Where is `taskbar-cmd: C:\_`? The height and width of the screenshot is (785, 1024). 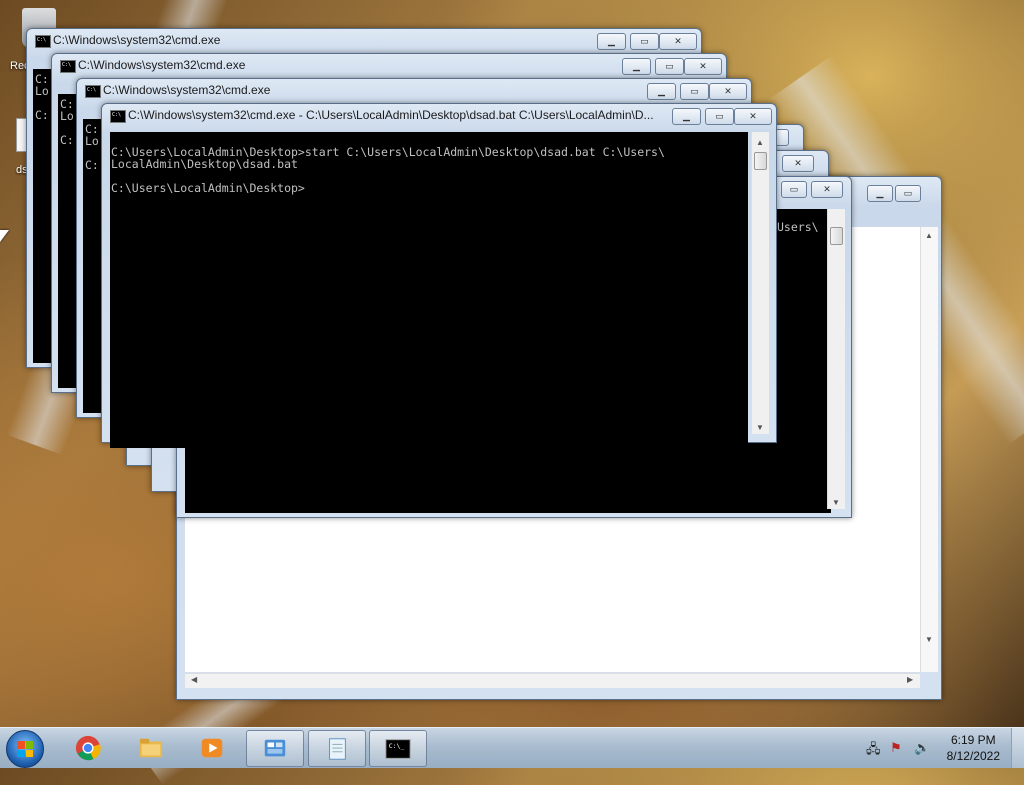
taskbar-cmd: C:\_ is located at coordinates (398, 748).